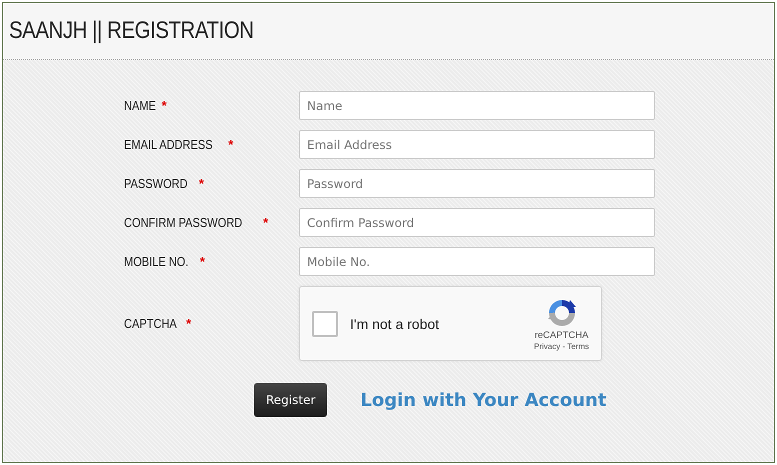  Describe the element at coordinates (140, 105) in the screenshot. I see `field-label: NAME` at that location.